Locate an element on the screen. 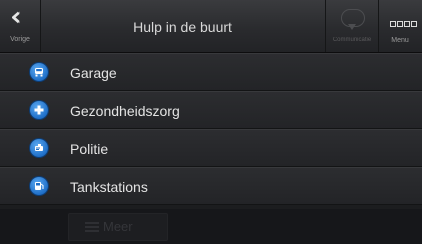 This screenshot has width=422, height=244. menu-label: Menu is located at coordinates (400, 40).